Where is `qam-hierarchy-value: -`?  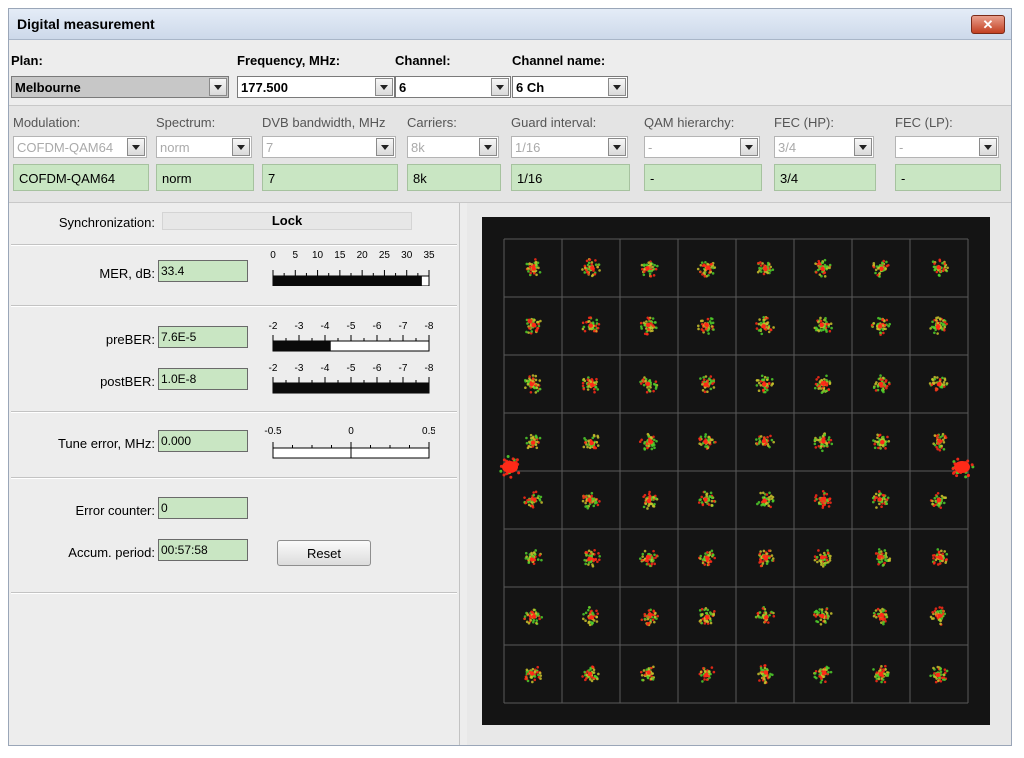
qam-hierarchy-value: - is located at coordinates (650, 147).